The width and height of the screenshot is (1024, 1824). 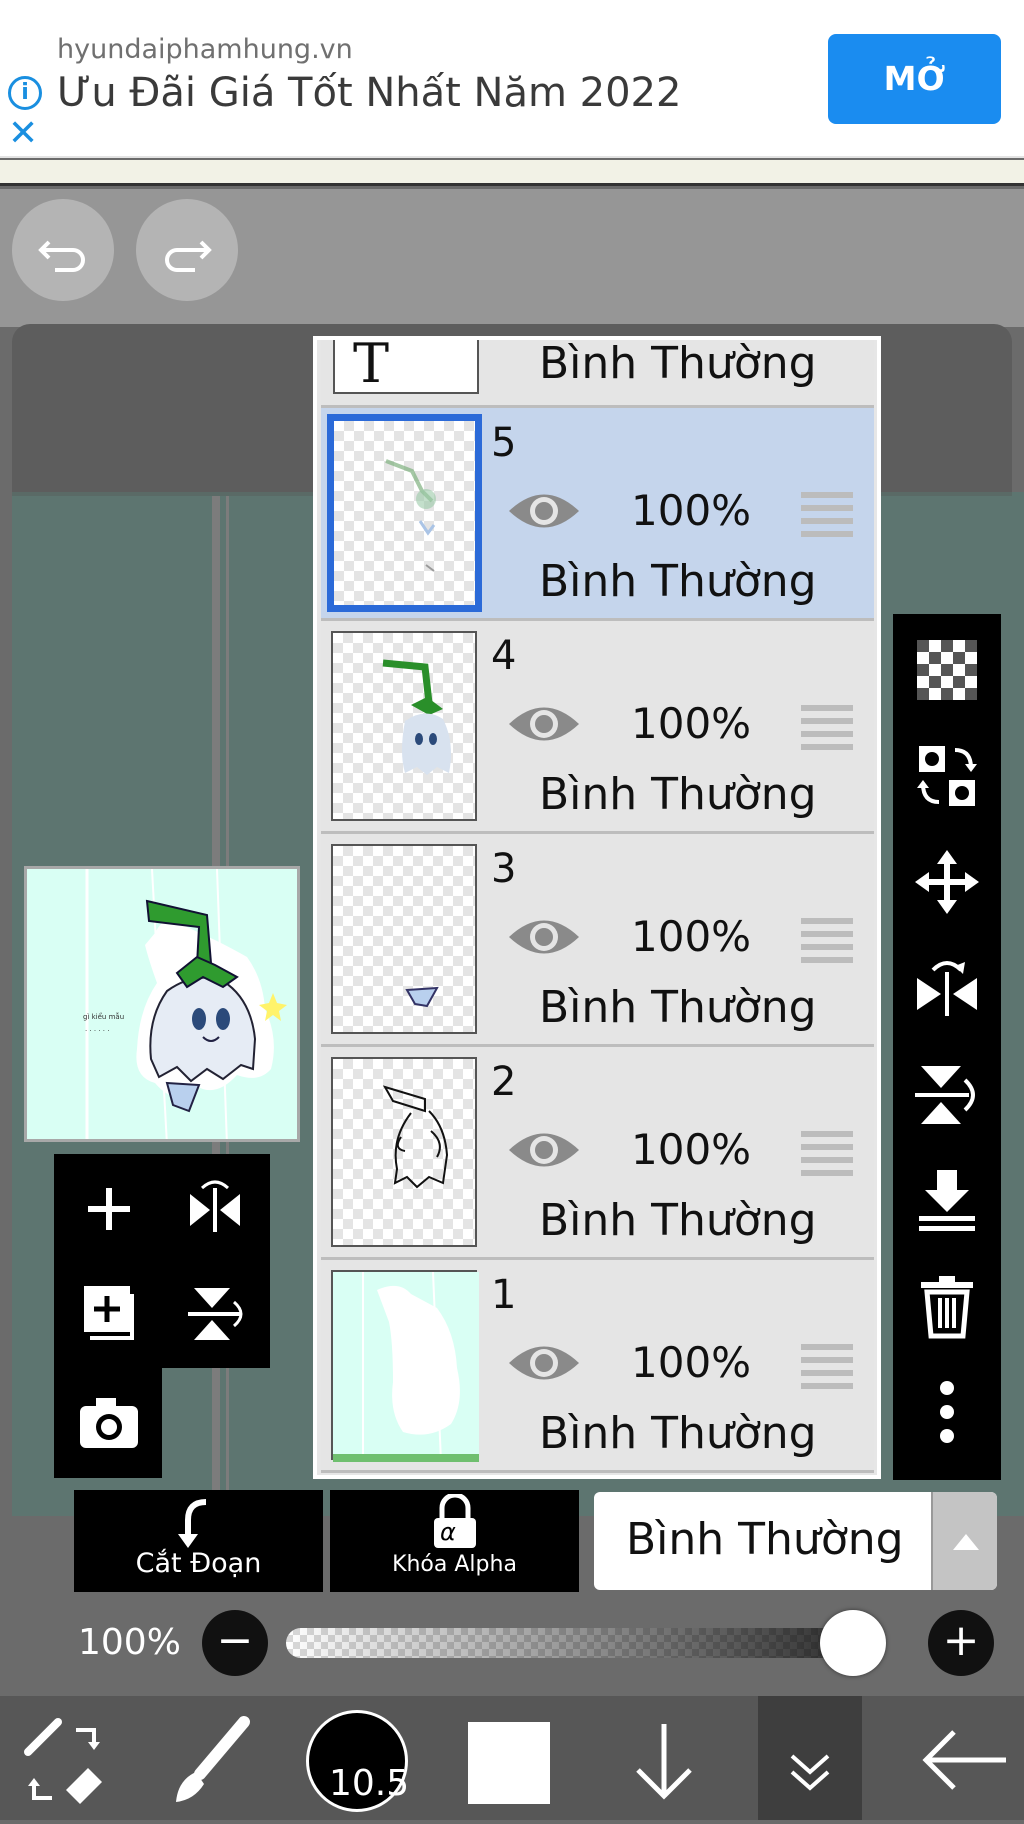 I want to click on trash-icon, so click(x=947, y=1306).